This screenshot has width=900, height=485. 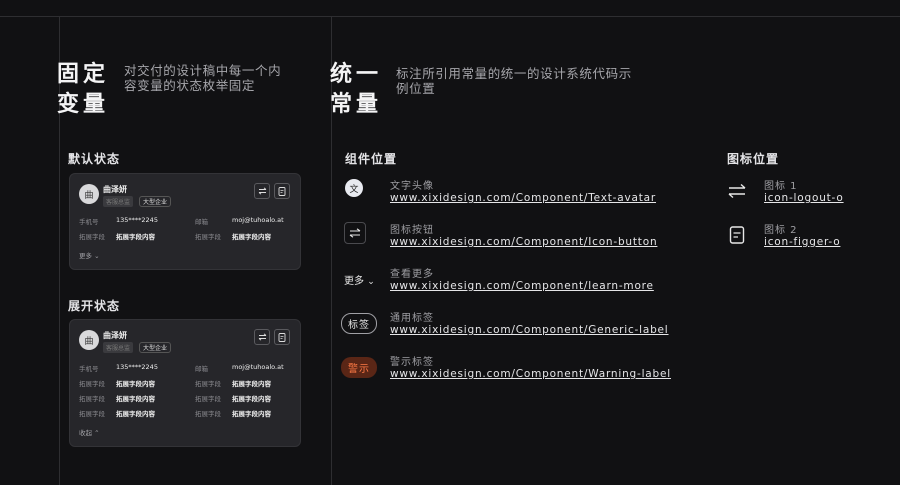 I want to click on icon-name: 图标 1, so click(x=781, y=186).